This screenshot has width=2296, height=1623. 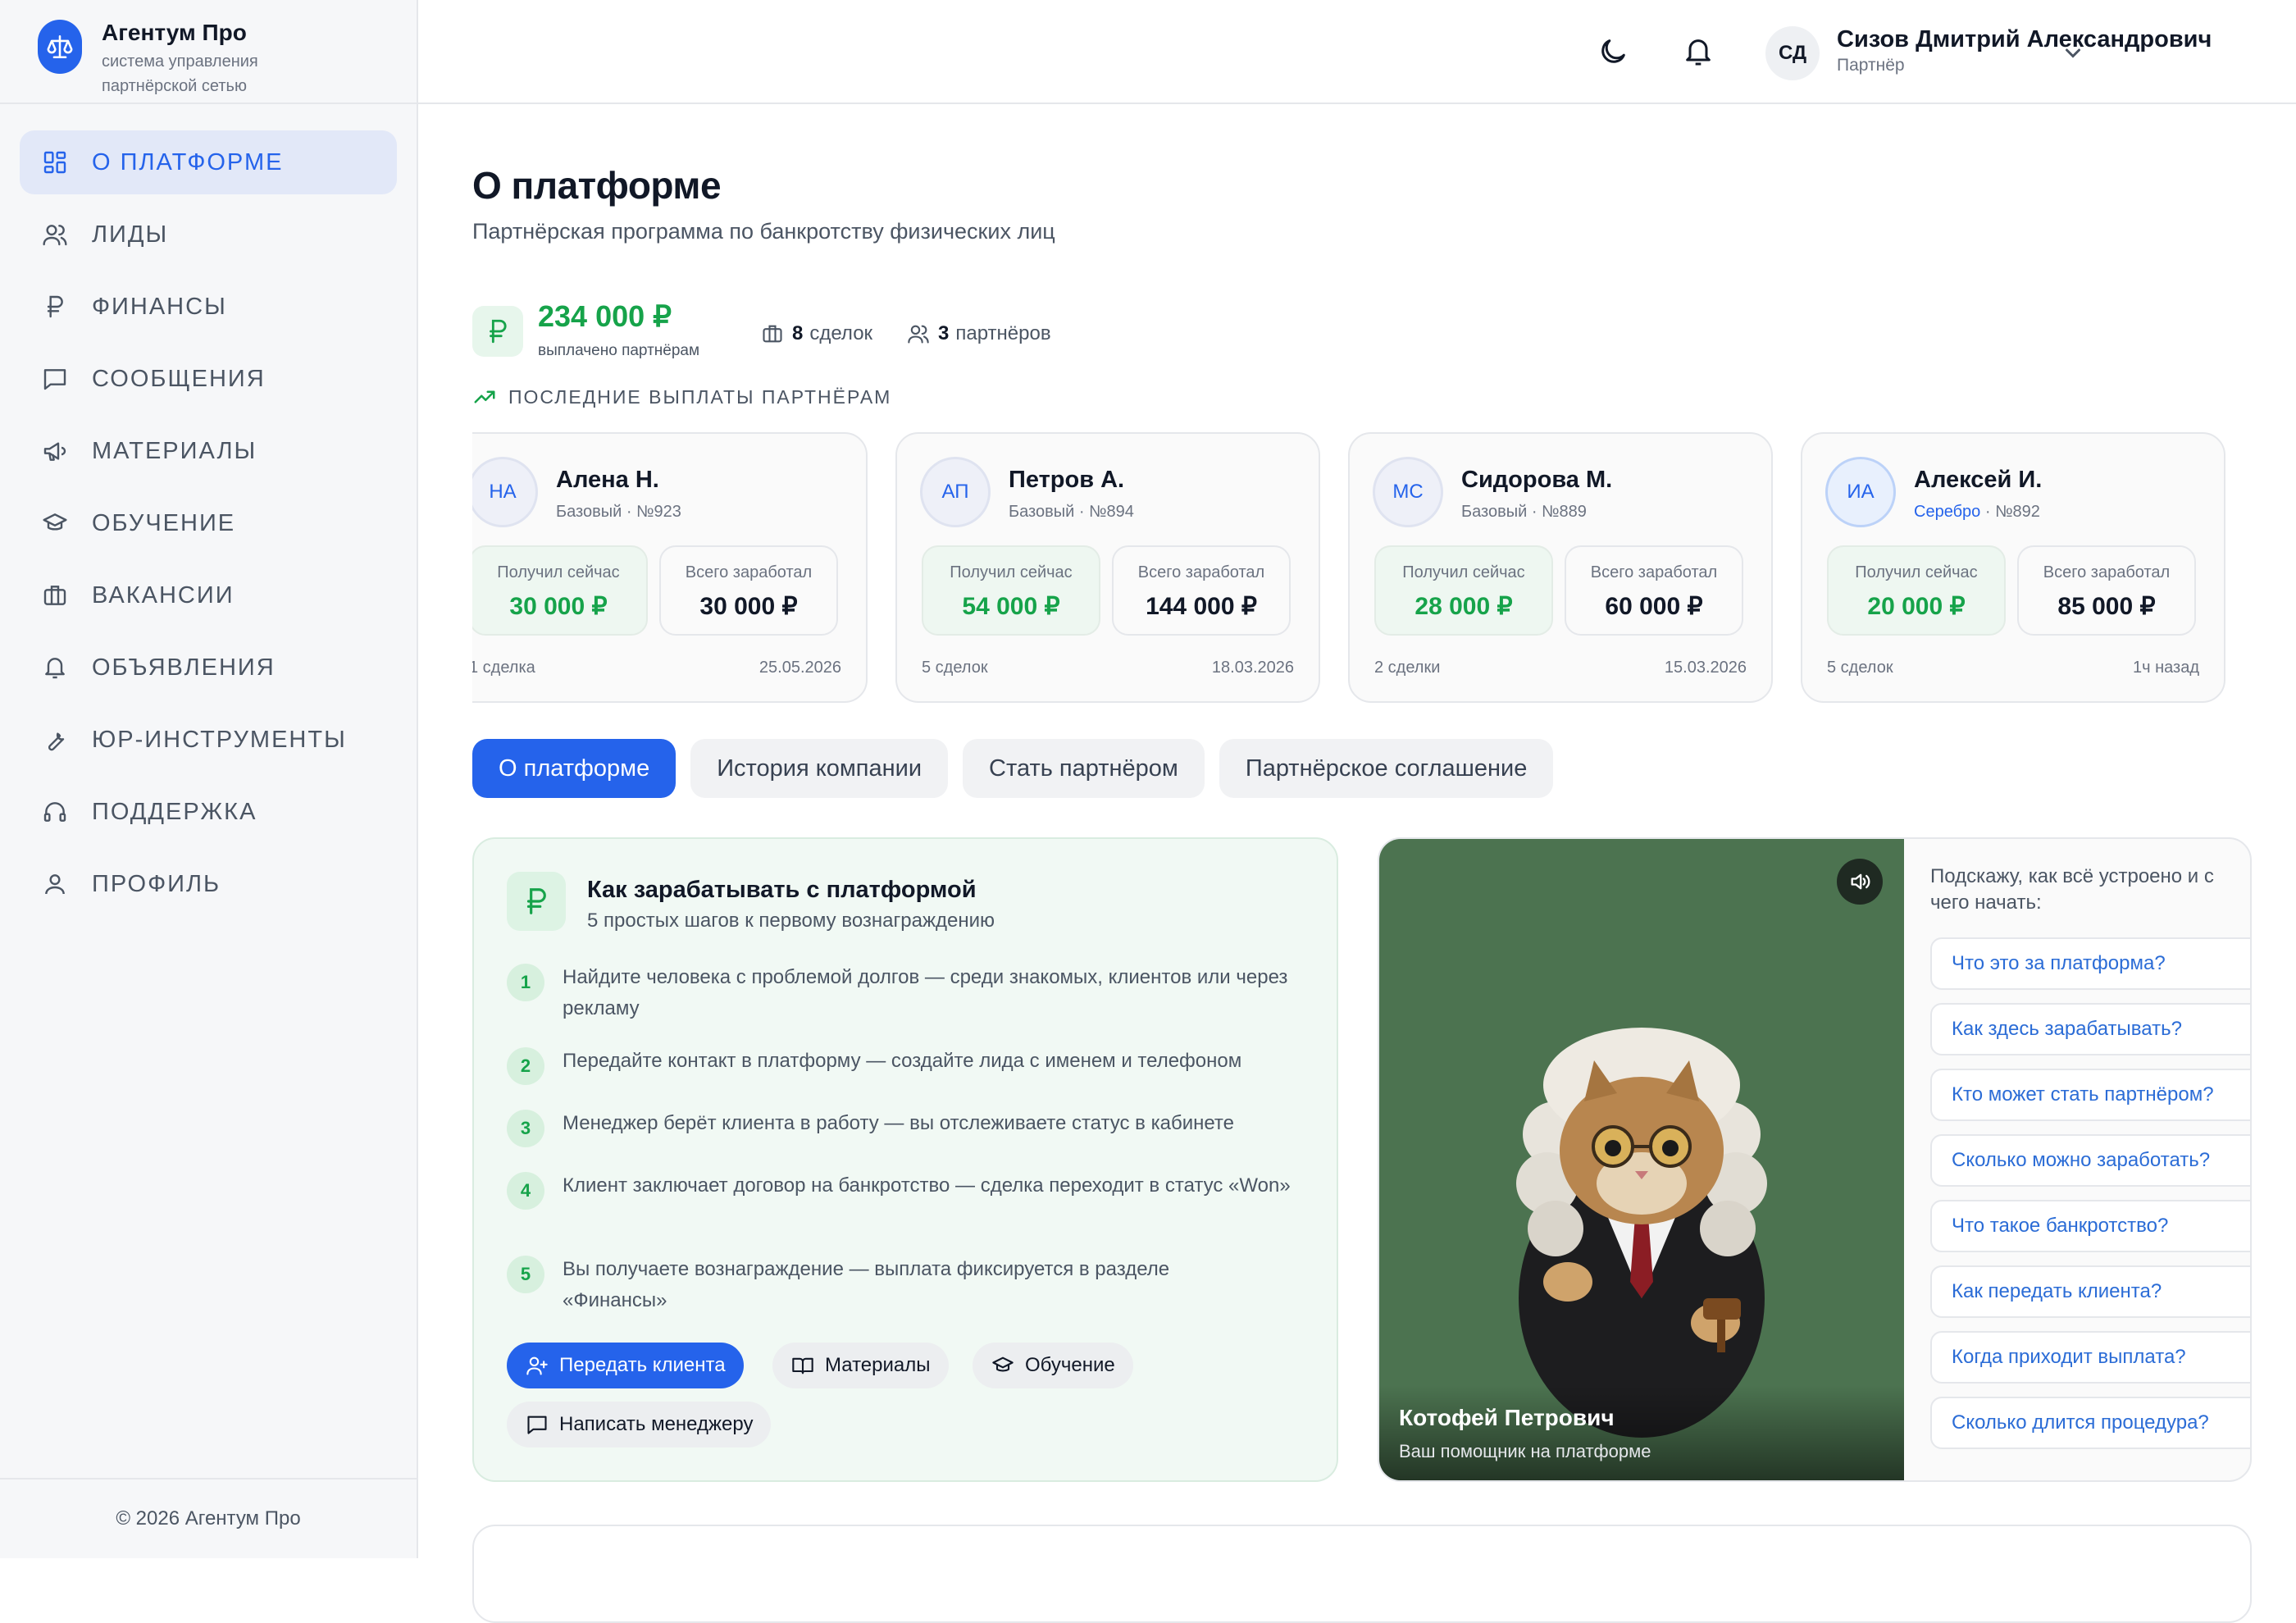 I want to click on sidebar-item-label: ОБУЧЕНИЕ, so click(x=164, y=522).